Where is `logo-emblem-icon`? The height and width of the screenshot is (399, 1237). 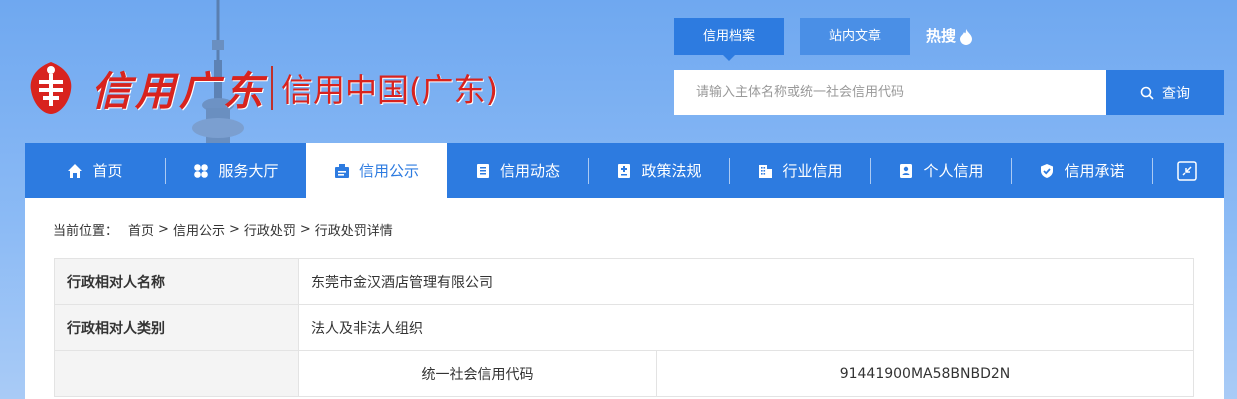
logo-emblem-icon is located at coordinates (51, 88).